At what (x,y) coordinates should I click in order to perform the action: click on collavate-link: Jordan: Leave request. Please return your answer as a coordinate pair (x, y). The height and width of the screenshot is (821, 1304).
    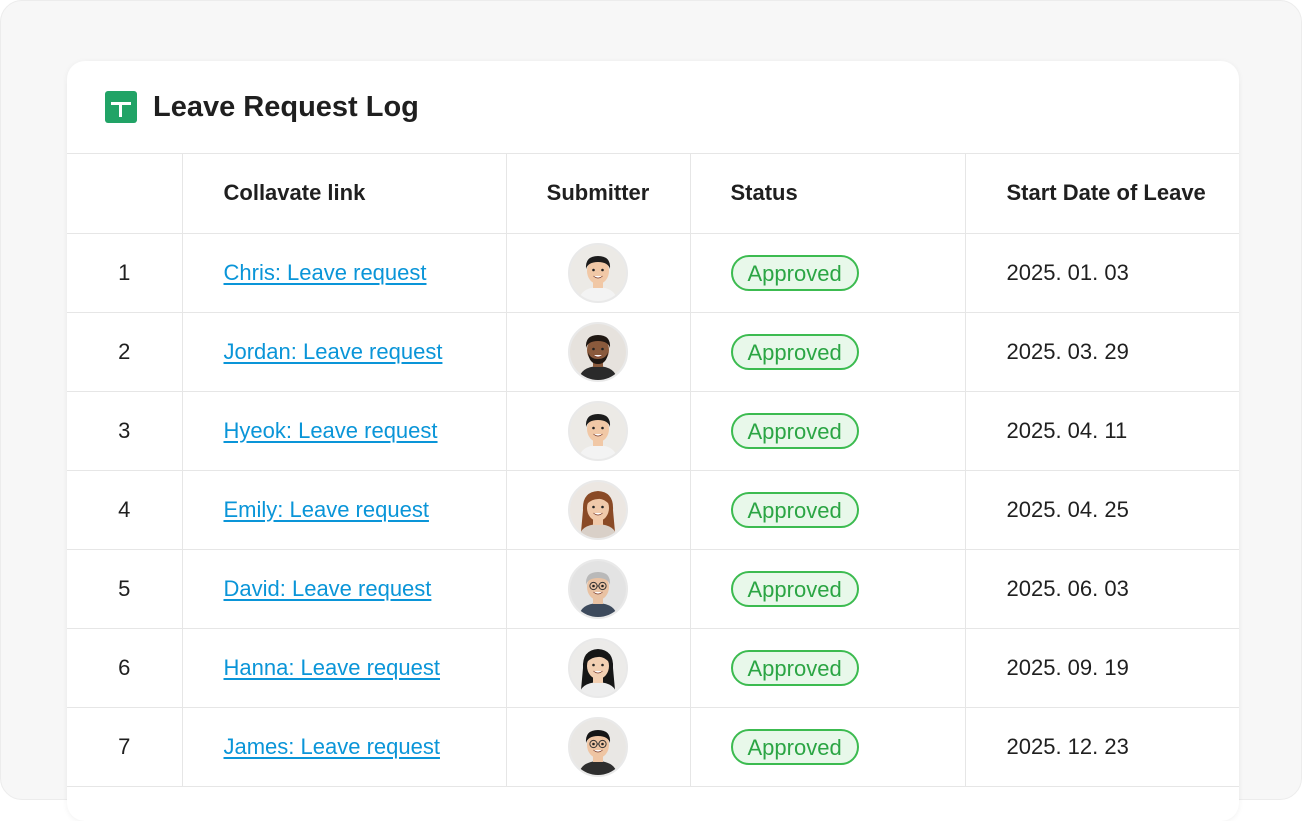
    Looking at the image, I should click on (333, 351).